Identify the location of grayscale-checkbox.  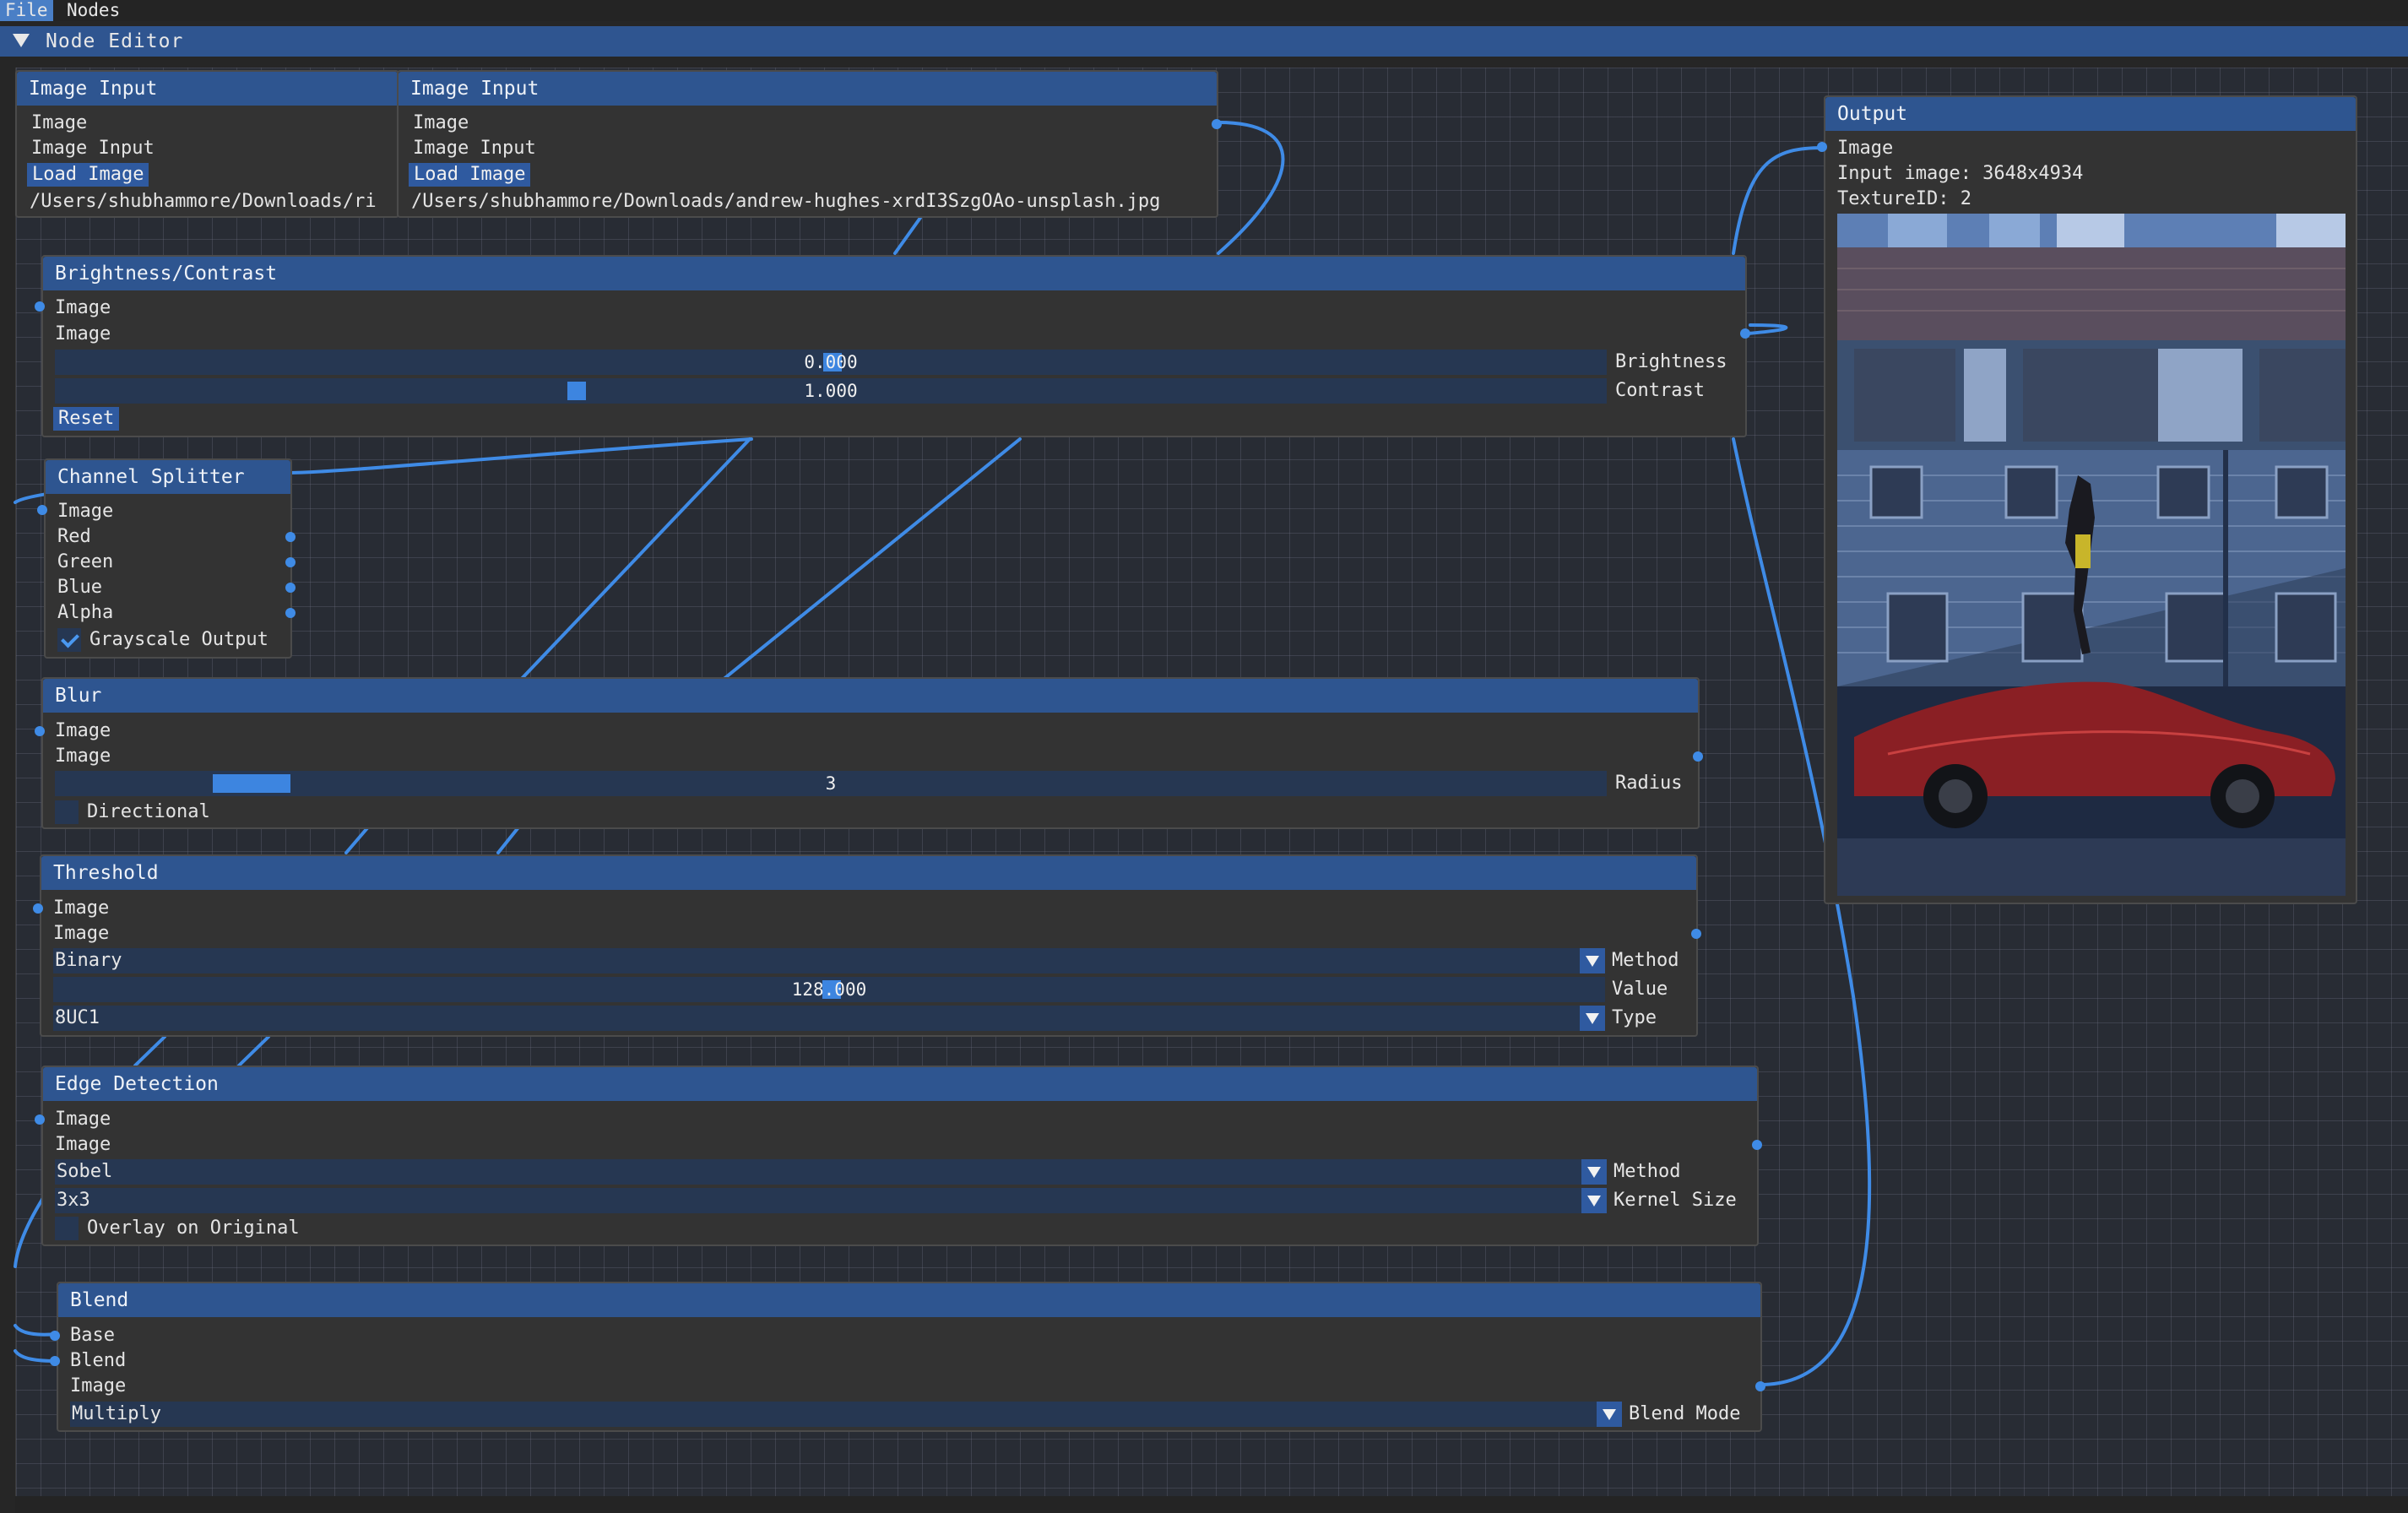
(69, 640).